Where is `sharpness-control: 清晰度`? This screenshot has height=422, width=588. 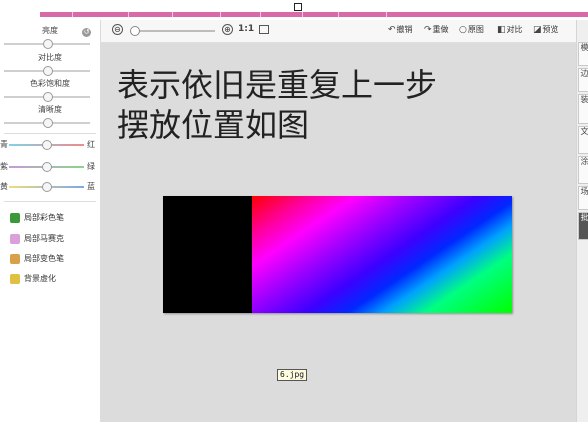
sharpness-control: 清晰度 is located at coordinates (50, 110).